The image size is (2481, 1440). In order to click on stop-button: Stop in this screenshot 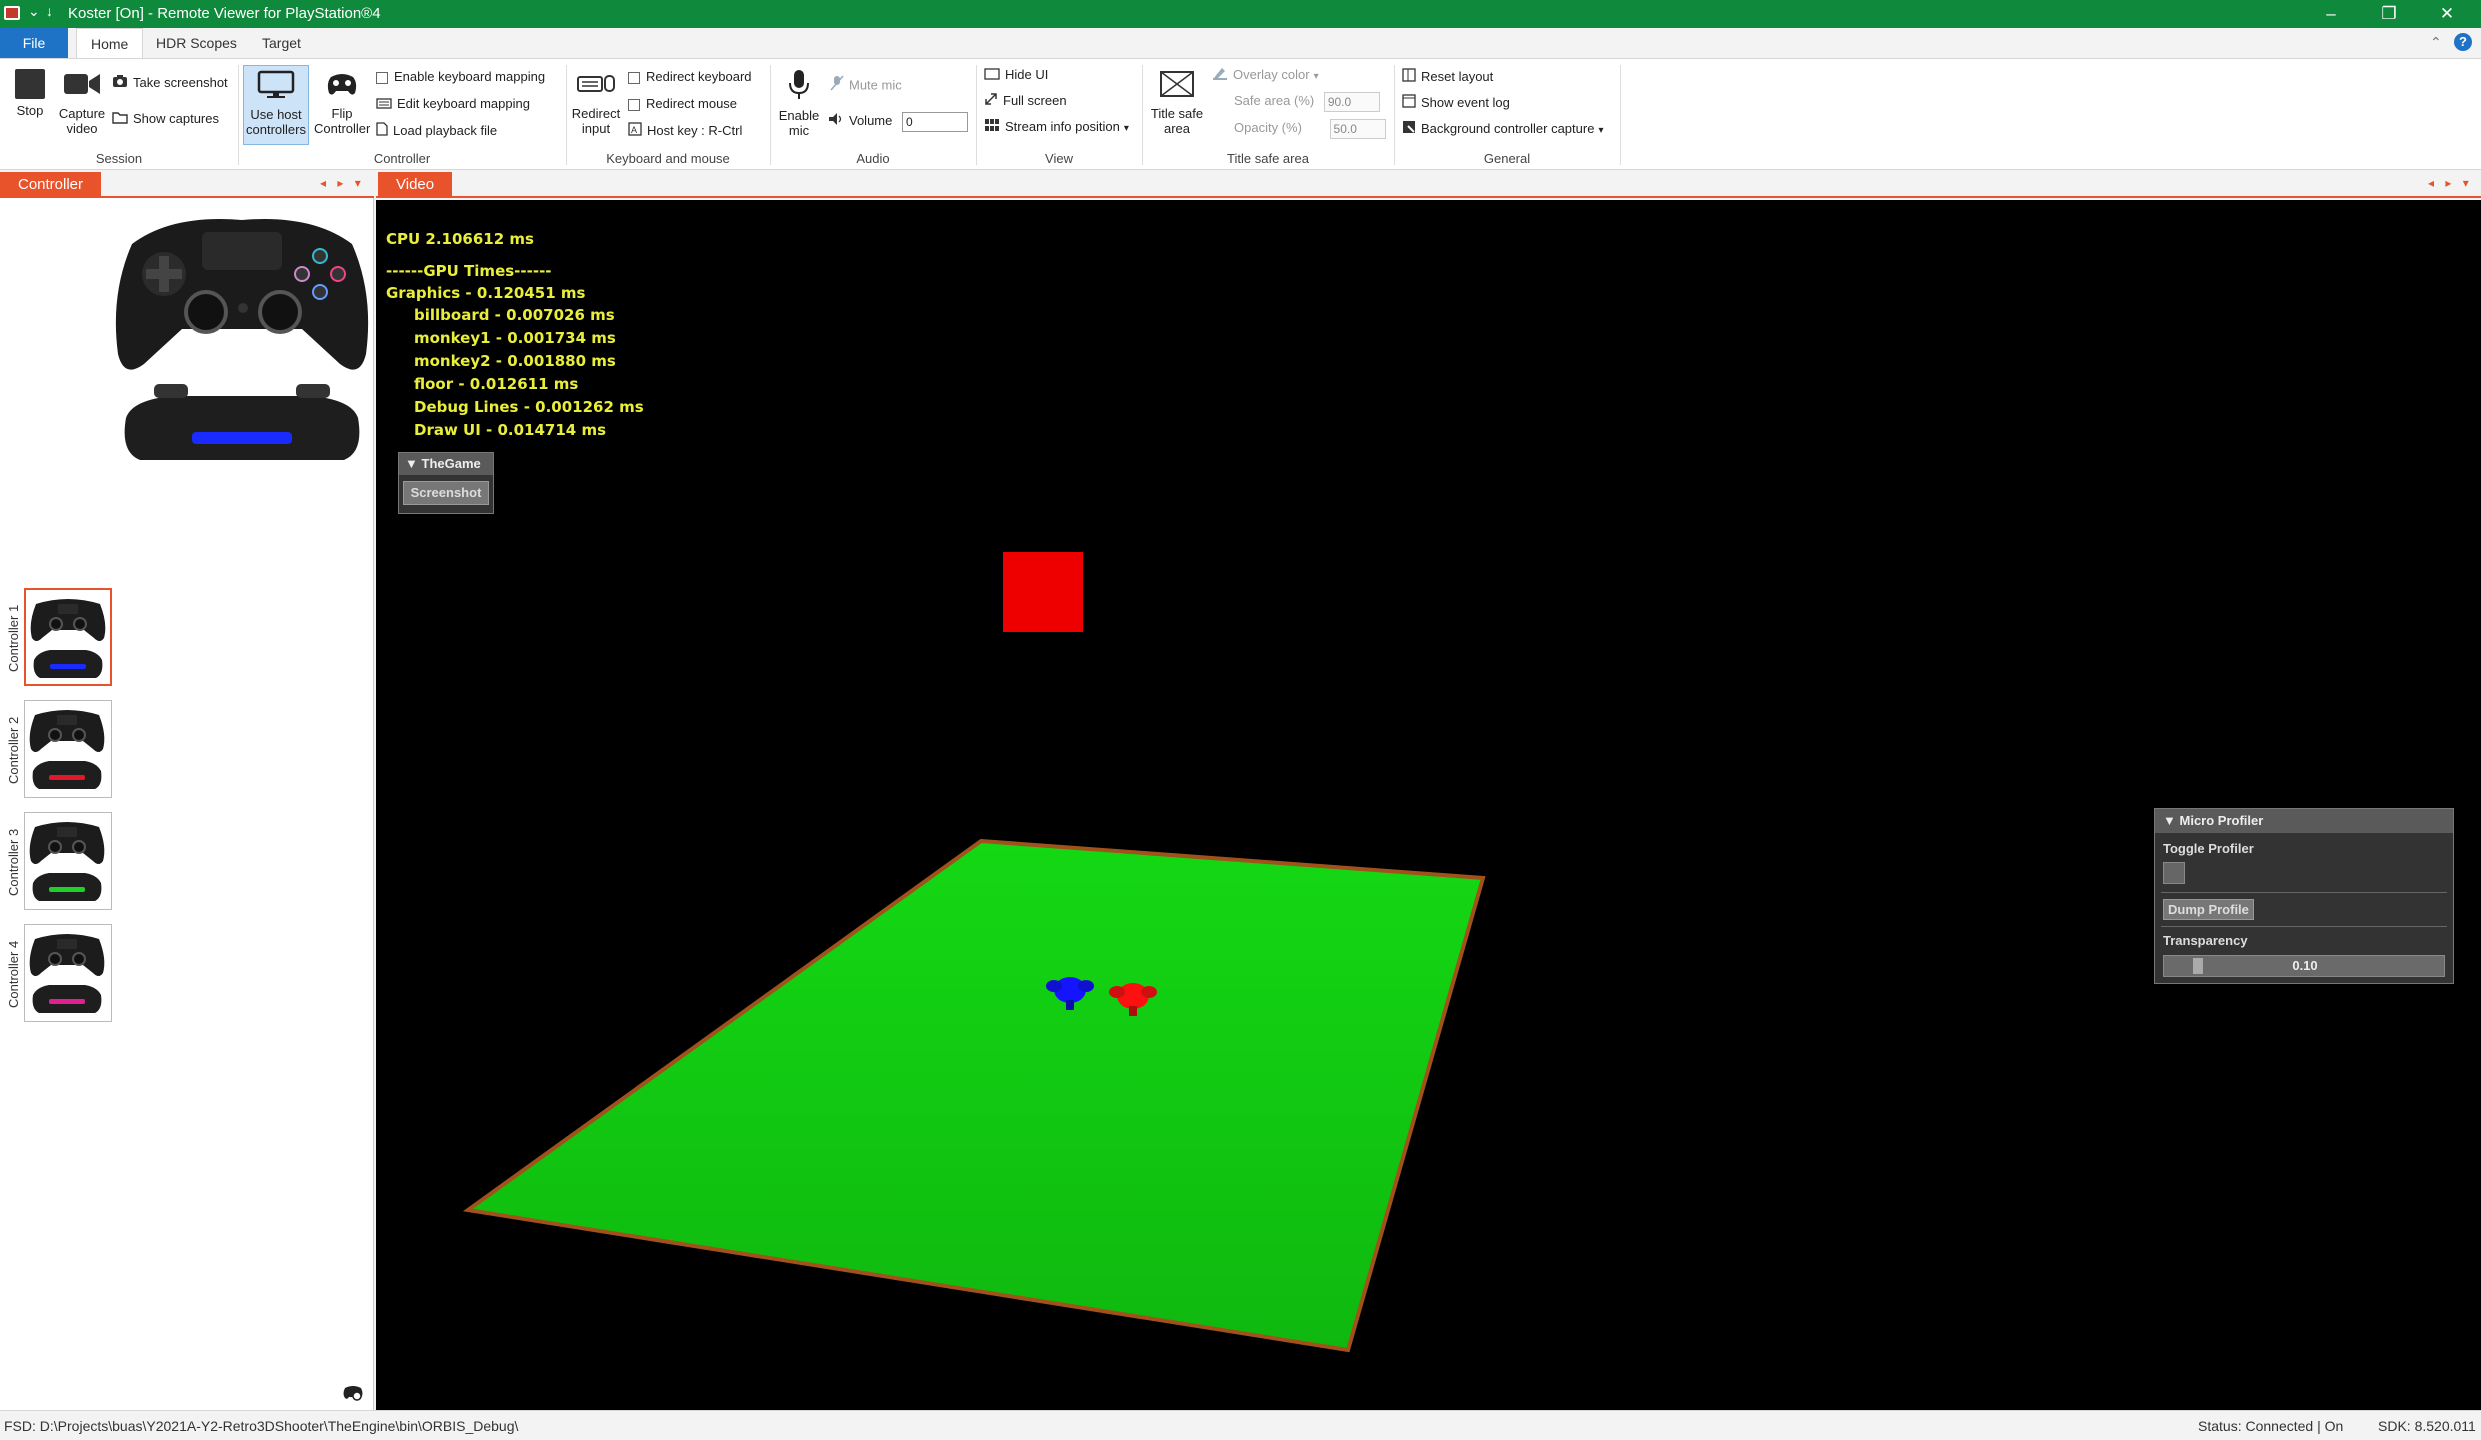, I will do `click(30, 93)`.